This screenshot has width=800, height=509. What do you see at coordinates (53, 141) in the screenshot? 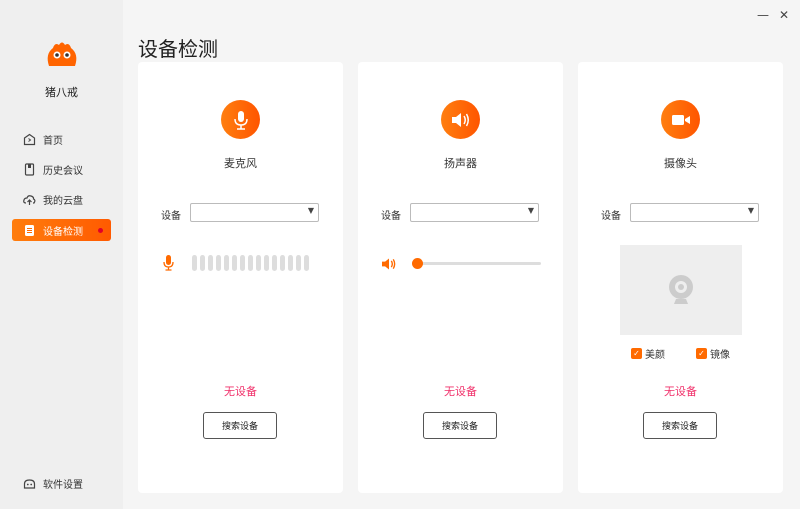
I see `sidebar-item-label: 首页` at bounding box center [53, 141].